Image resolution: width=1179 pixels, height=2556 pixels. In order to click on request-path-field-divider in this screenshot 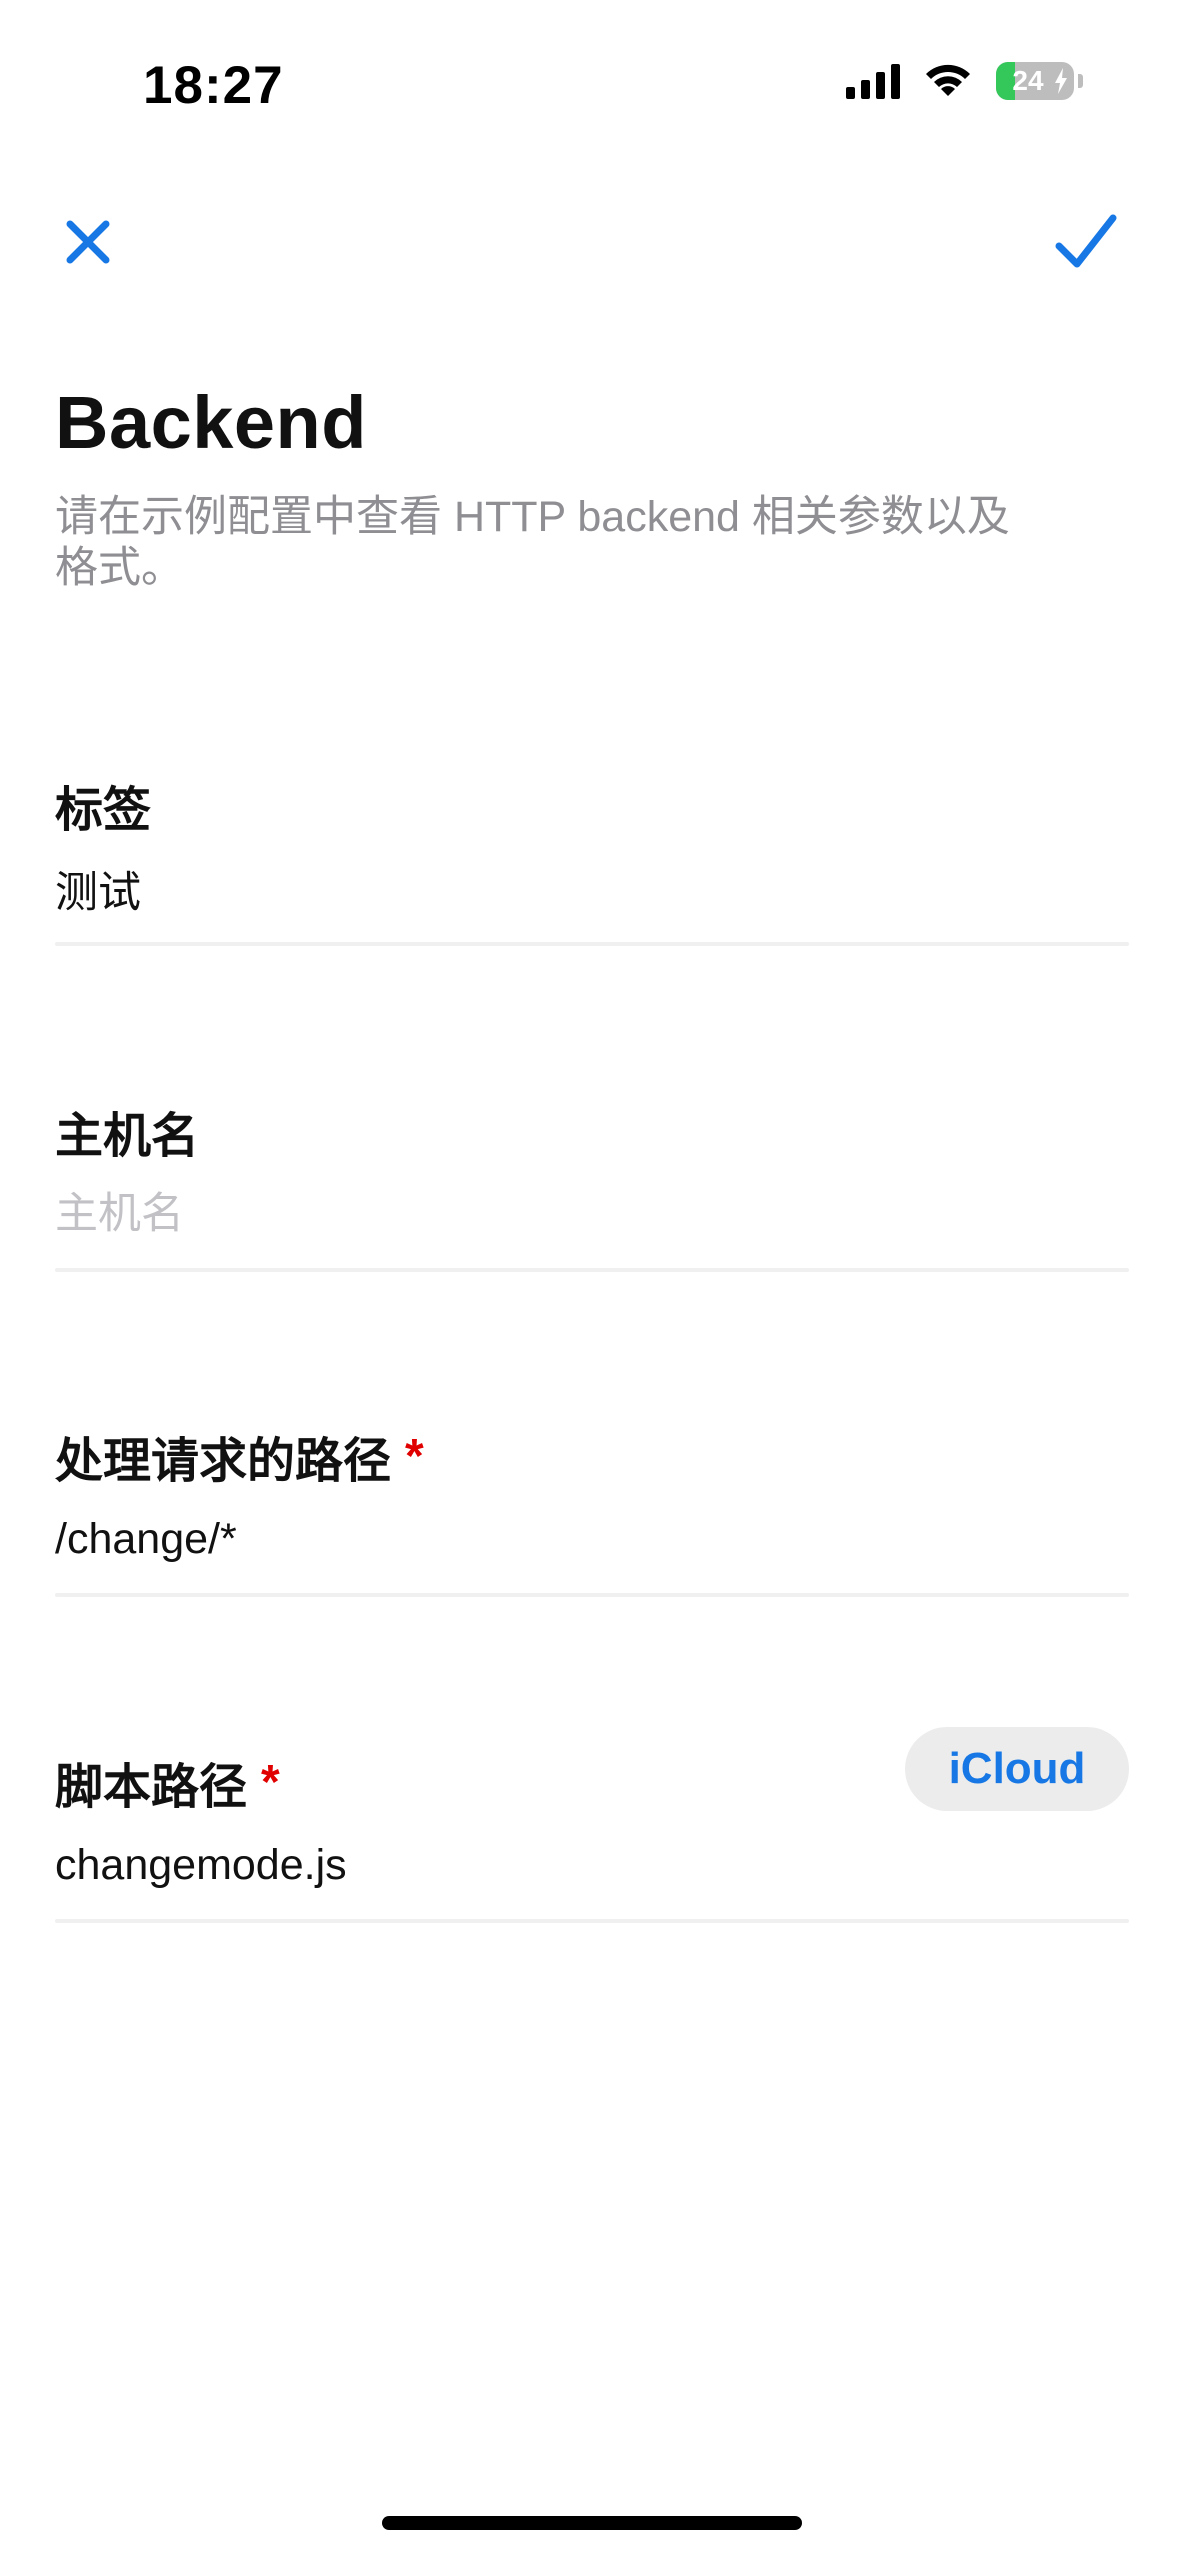, I will do `click(592, 1595)`.